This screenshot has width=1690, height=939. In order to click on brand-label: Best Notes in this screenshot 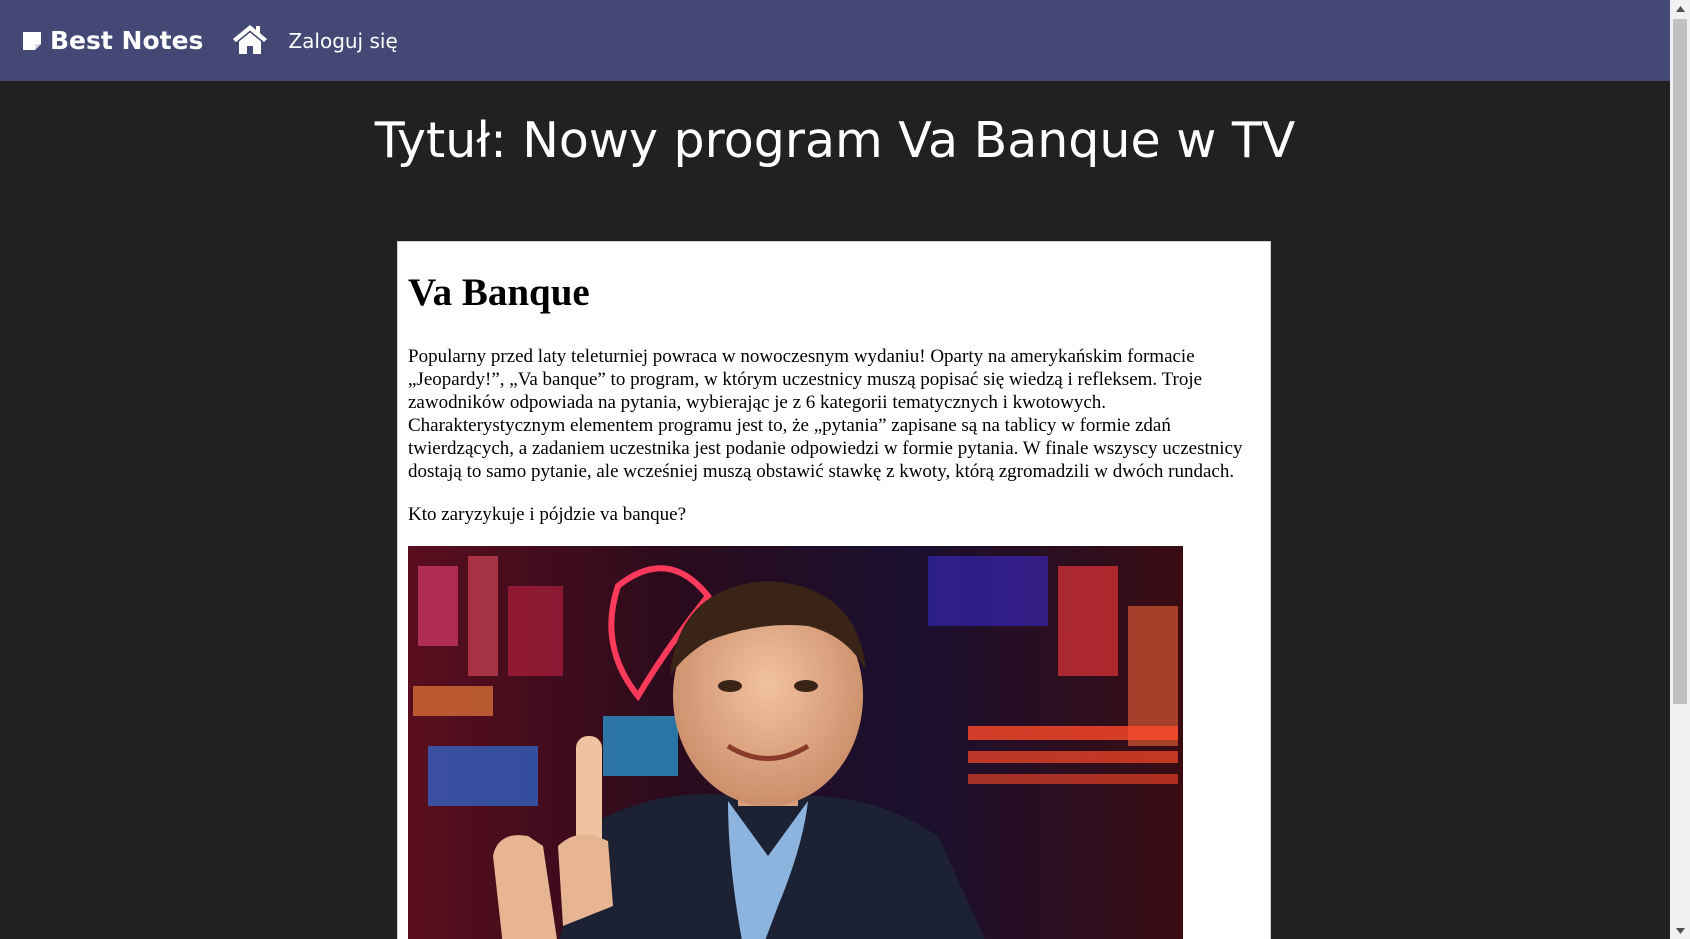, I will do `click(127, 40)`.